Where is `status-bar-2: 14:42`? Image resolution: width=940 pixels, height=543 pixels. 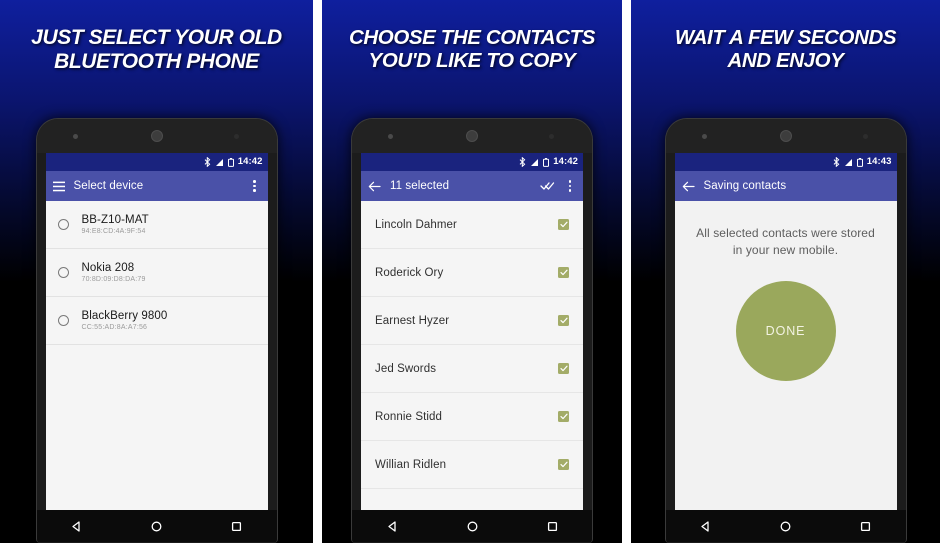
status-bar-2: 14:42 is located at coordinates (472, 162).